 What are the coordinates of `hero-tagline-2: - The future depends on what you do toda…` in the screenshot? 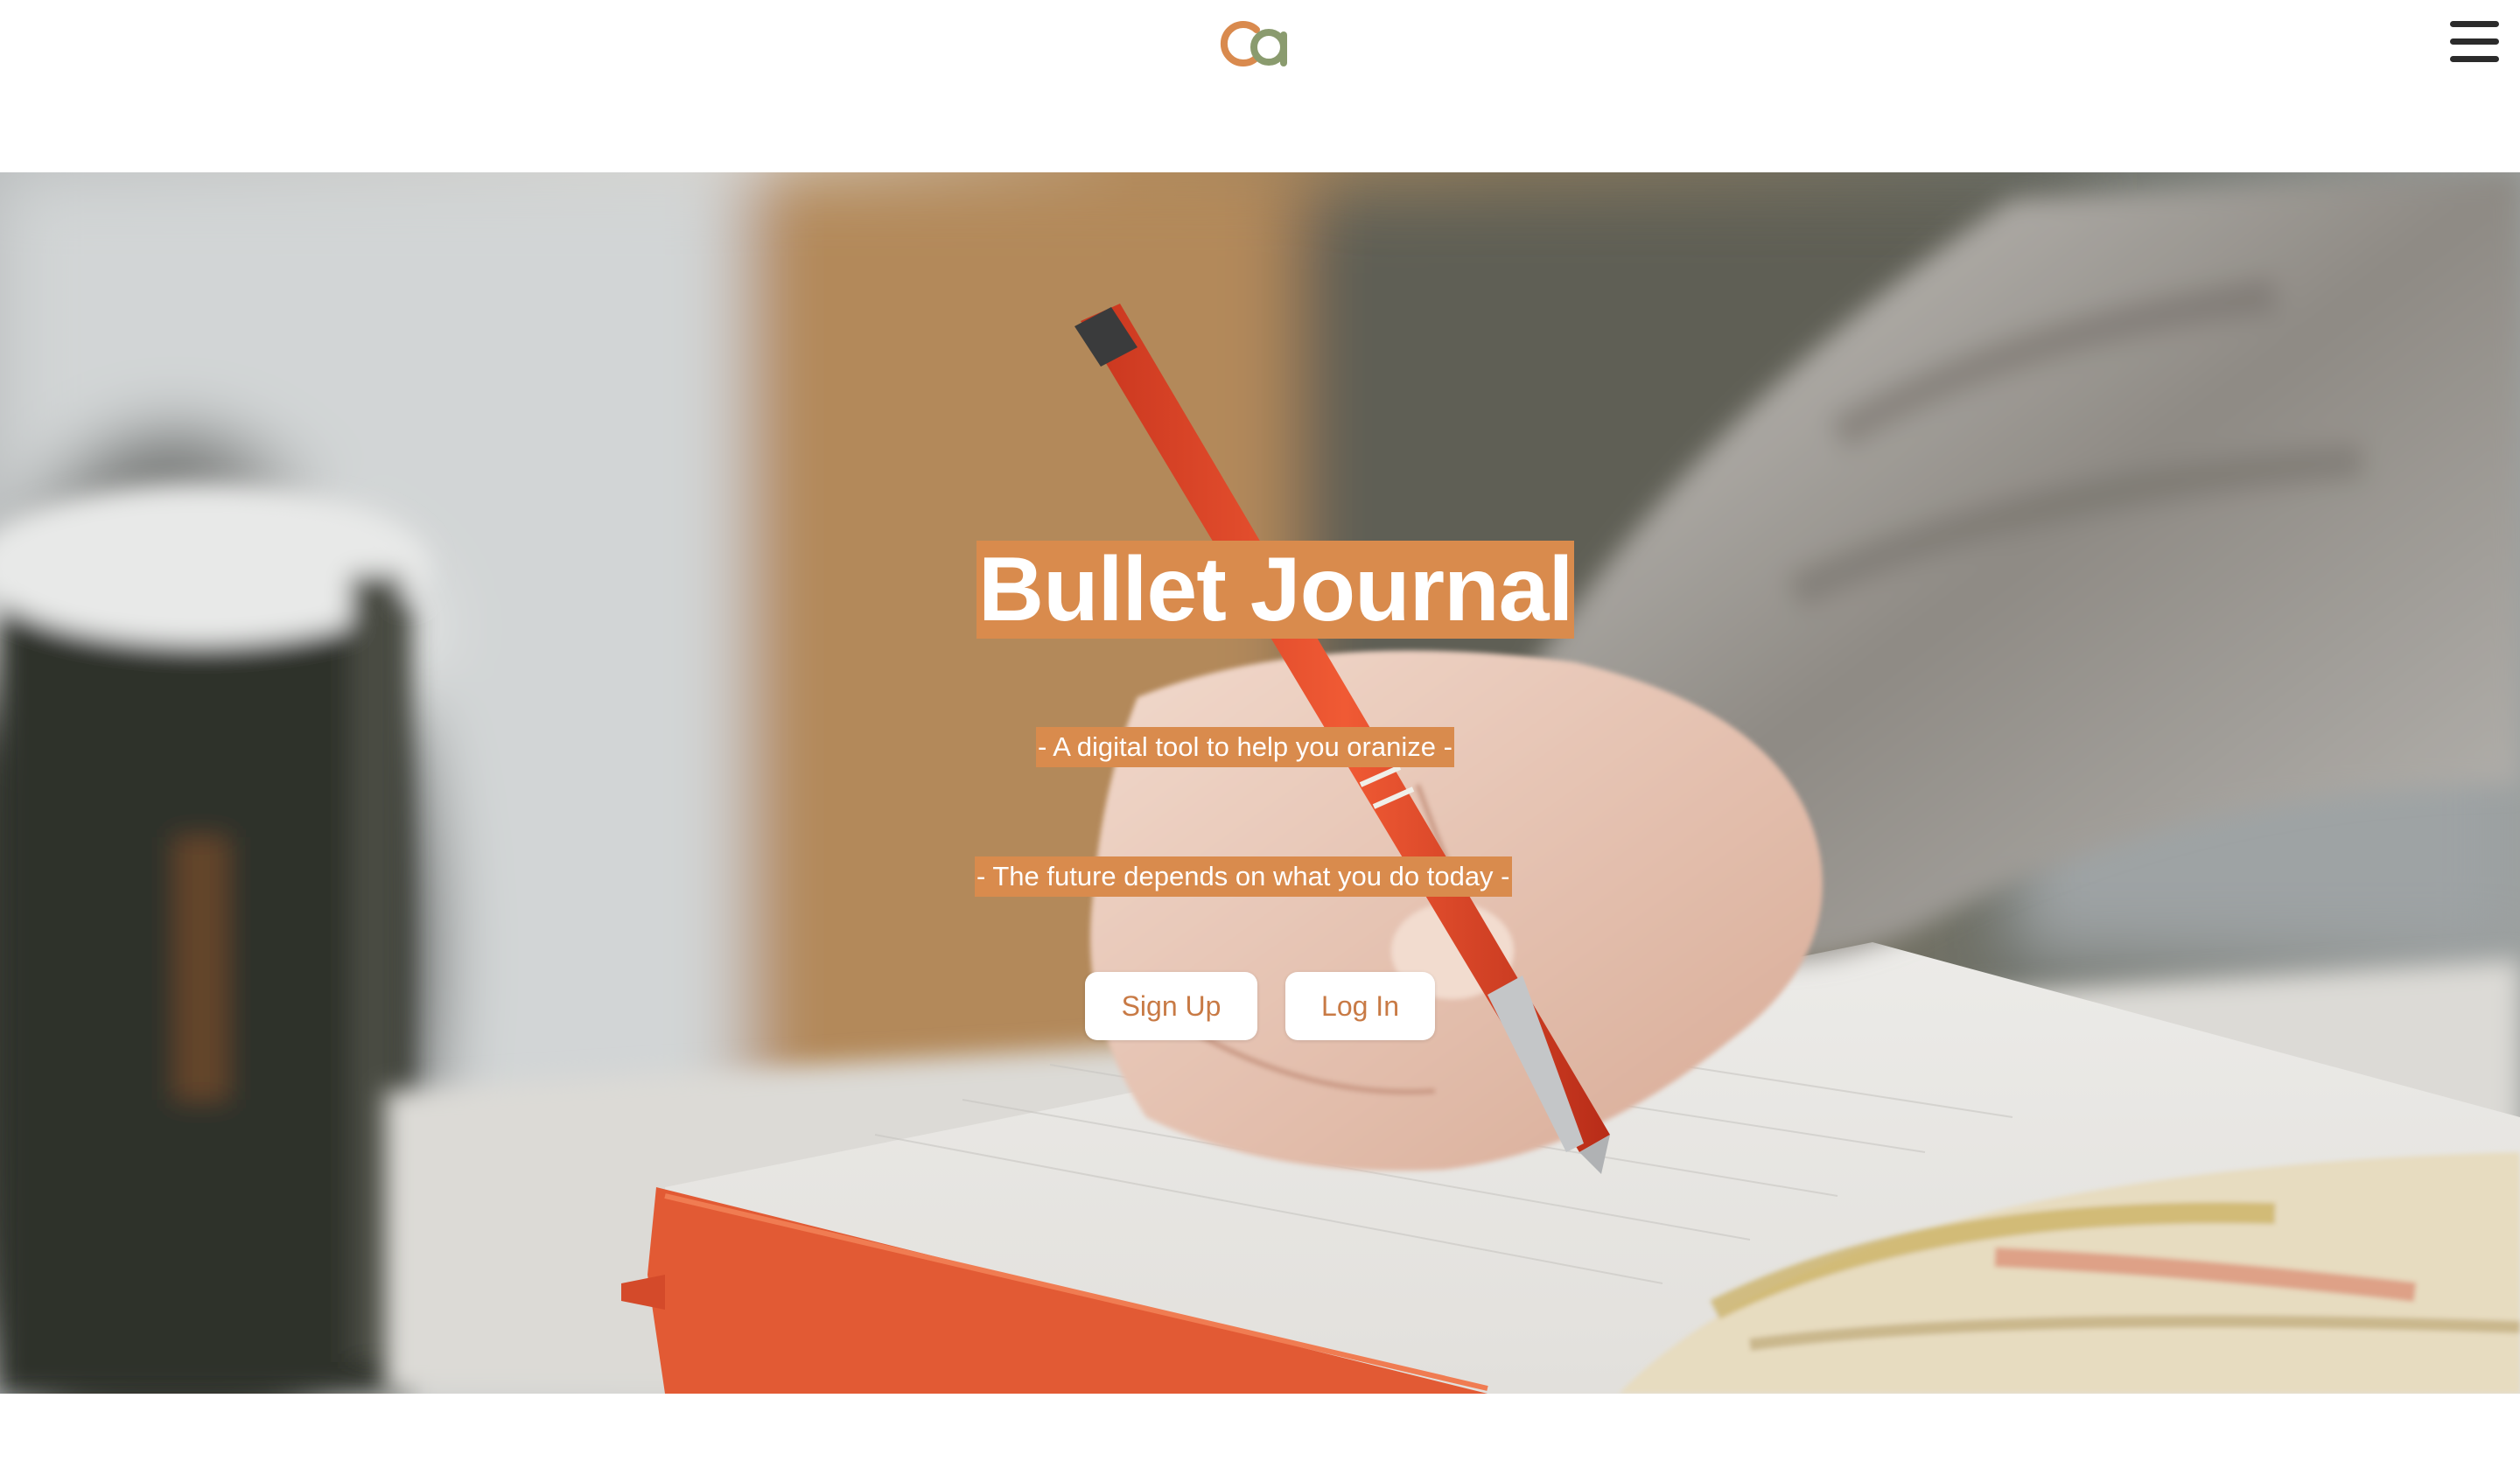 It's located at (1243, 876).